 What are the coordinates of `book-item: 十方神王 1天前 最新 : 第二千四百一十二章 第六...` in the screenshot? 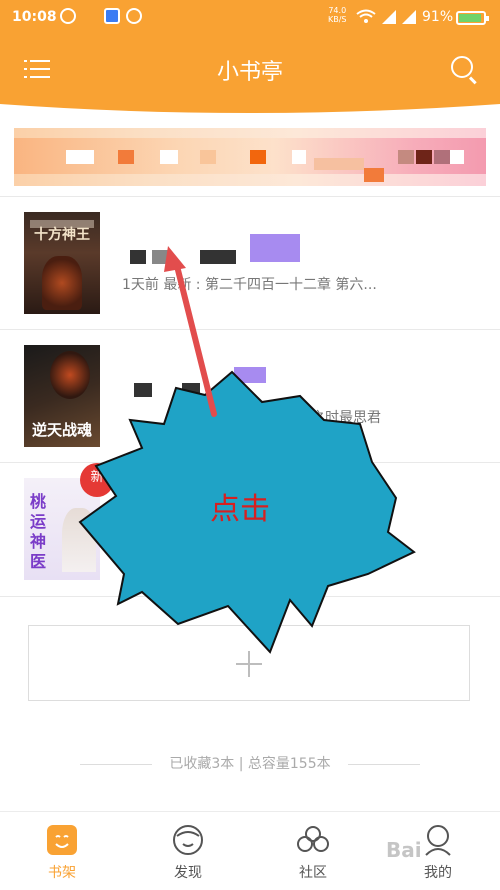 It's located at (250, 262).